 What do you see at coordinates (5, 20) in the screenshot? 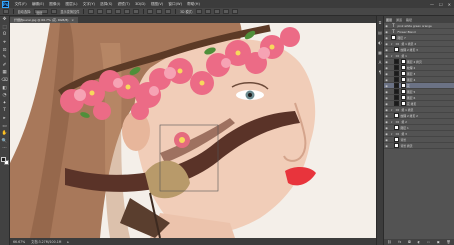
I see `tool-icon: ✥` at bounding box center [5, 20].